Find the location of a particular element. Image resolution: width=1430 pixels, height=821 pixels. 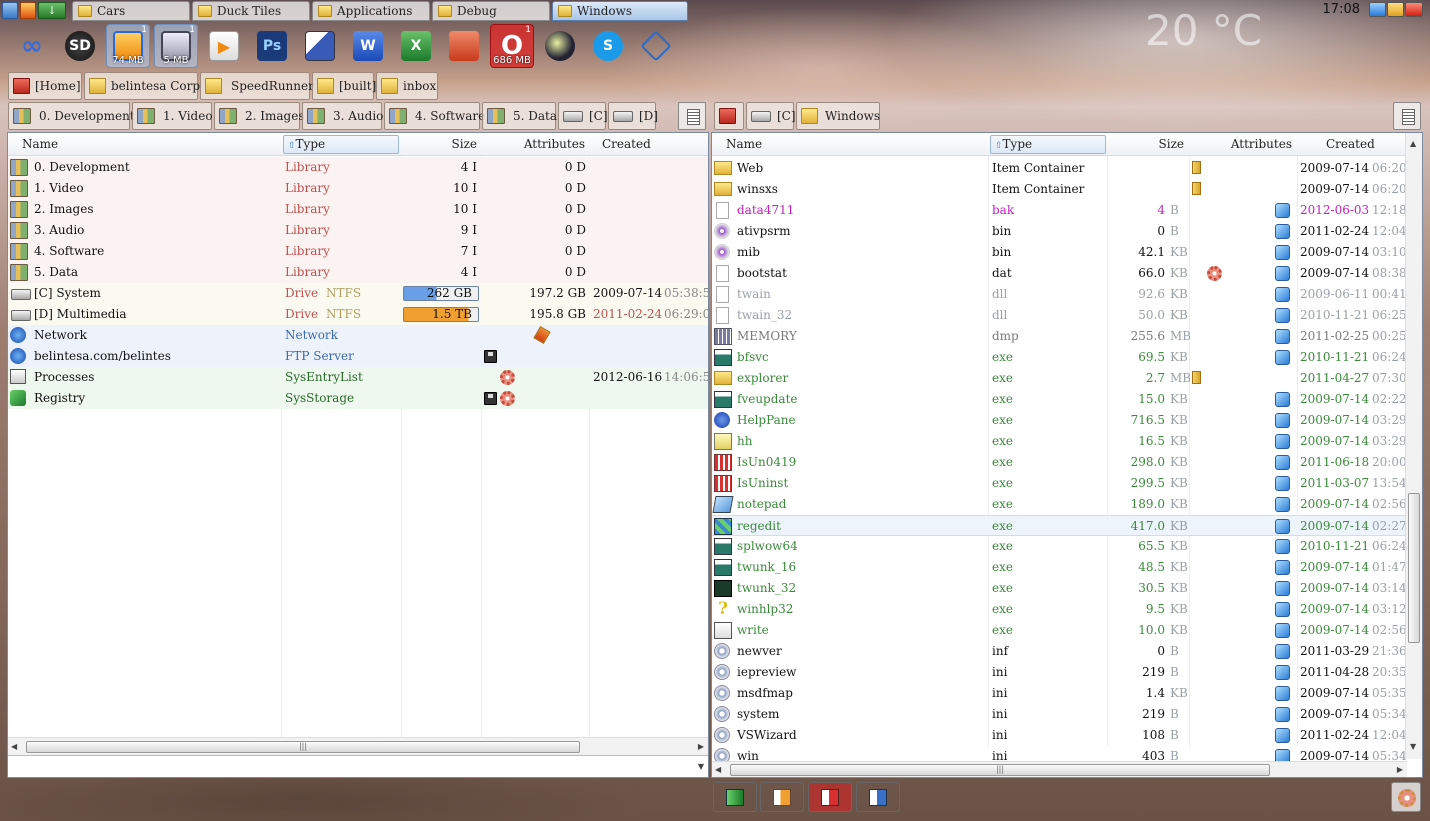

right-home-button is located at coordinates (729, 116).